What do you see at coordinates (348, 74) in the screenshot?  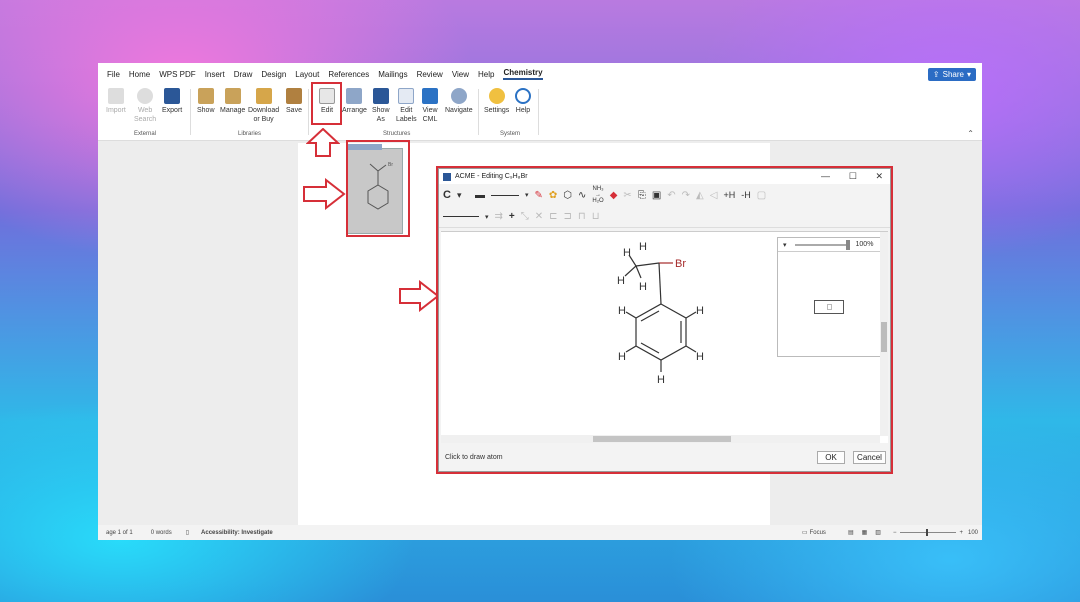 I see `menu-item-references: References` at bounding box center [348, 74].